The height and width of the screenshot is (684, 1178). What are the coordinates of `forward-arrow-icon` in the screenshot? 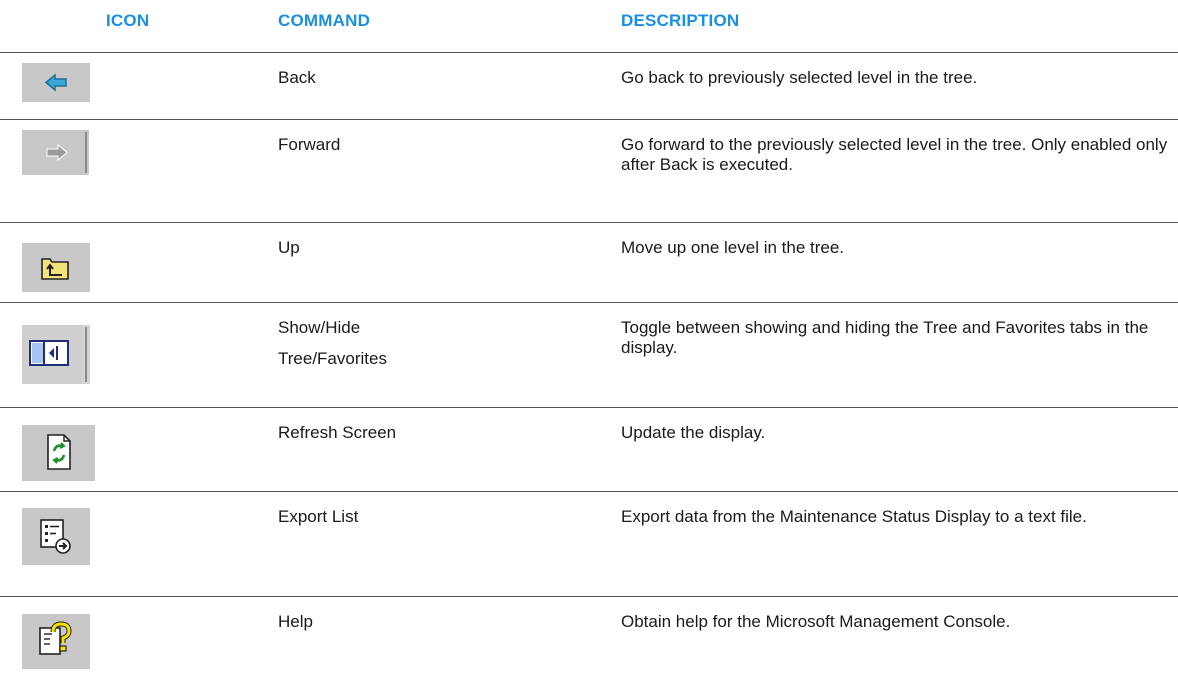 It's located at (55, 152).